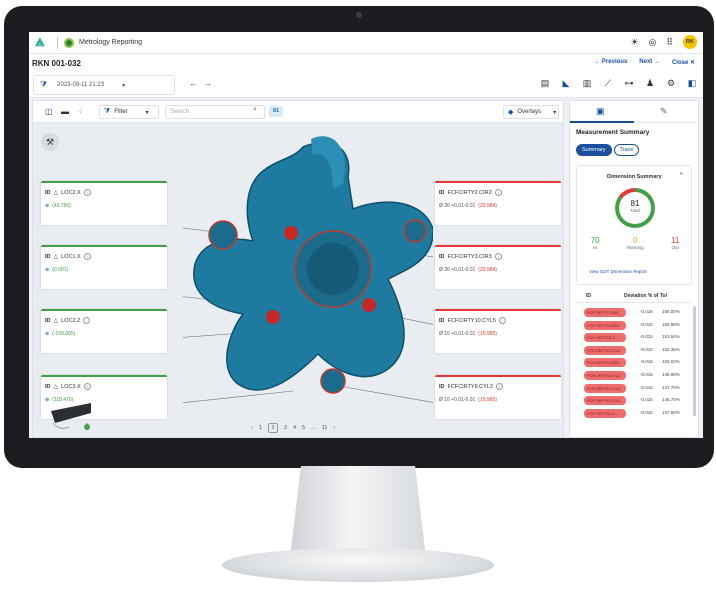  Describe the element at coordinates (692, 83) in the screenshot. I see `panel-toggle-icon: ◧` at that location.